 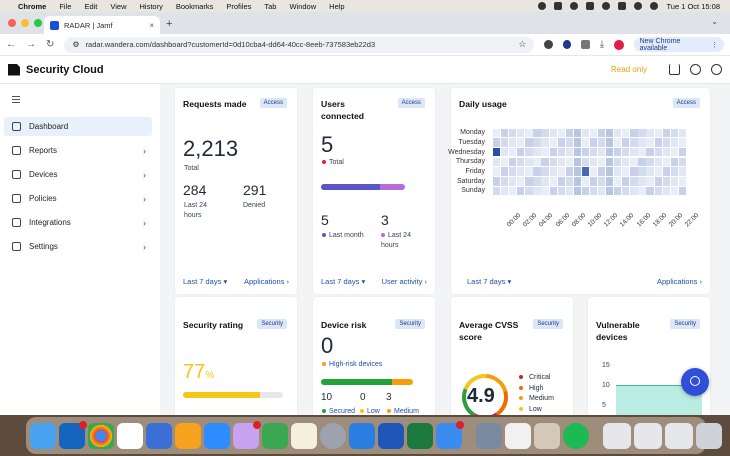 What do you see at coordinates (151, 6) in the screenshot?
I see `menu-history: History` at bounding box center [151, 6].